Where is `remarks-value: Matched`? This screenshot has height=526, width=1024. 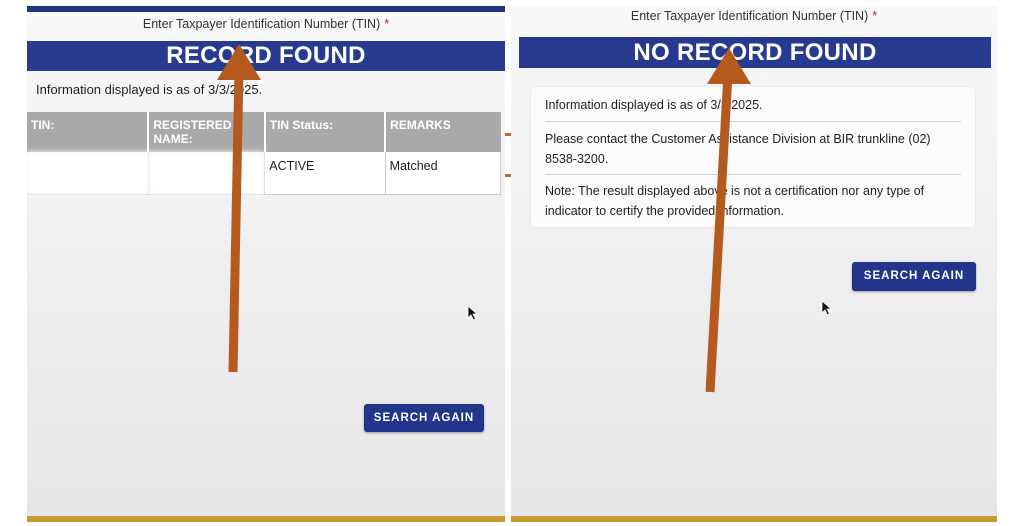 remarks-value: Matched is located at coordinates (443, 173).